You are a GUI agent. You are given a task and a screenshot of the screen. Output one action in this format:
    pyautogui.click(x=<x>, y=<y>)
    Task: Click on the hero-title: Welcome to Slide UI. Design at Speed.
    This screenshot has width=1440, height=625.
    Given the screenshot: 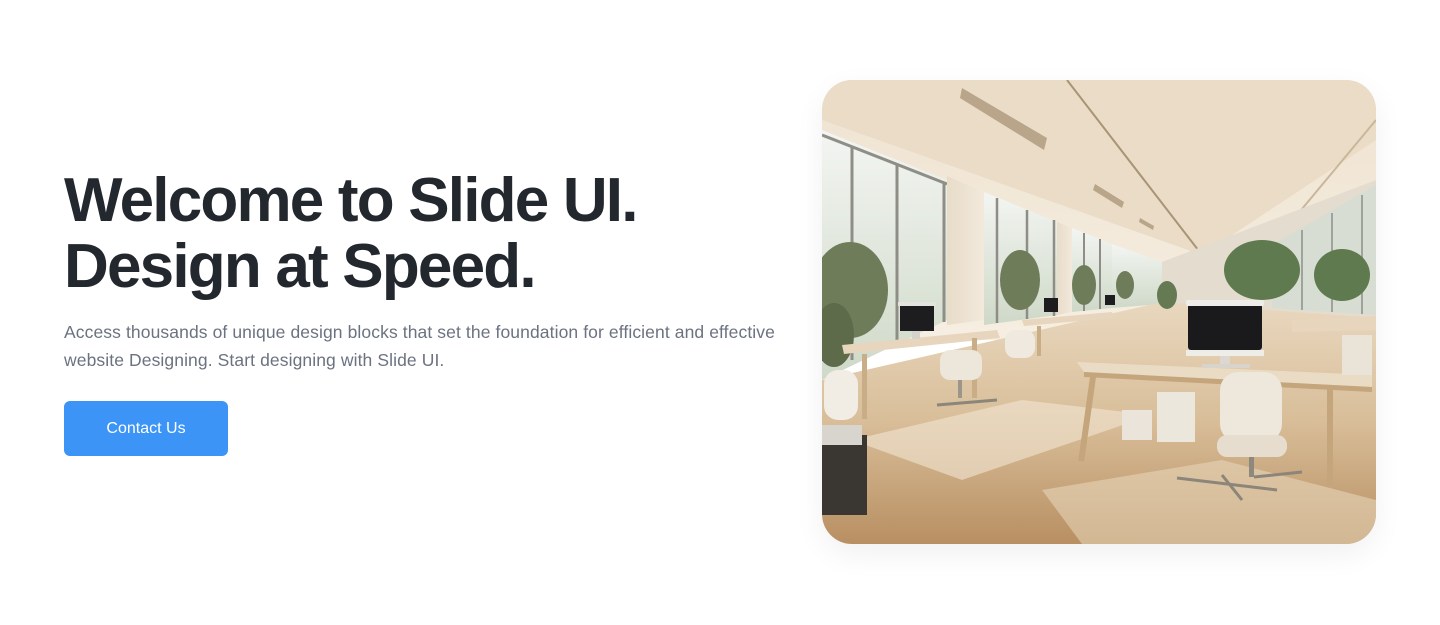 What is the action you would take?
    pyautogui.click(x=424, y=234)
    